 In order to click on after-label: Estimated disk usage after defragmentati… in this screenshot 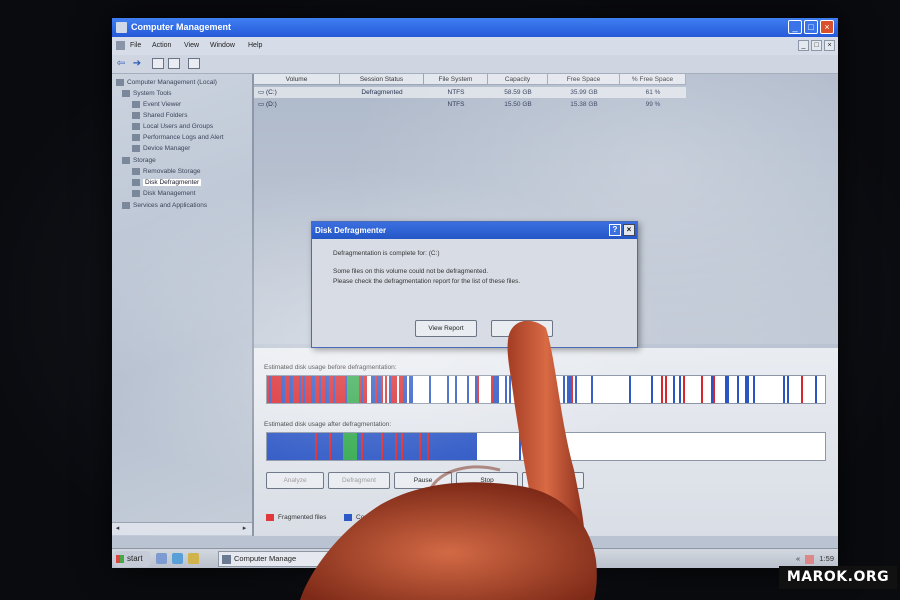, I will do `click(328, 424)`.